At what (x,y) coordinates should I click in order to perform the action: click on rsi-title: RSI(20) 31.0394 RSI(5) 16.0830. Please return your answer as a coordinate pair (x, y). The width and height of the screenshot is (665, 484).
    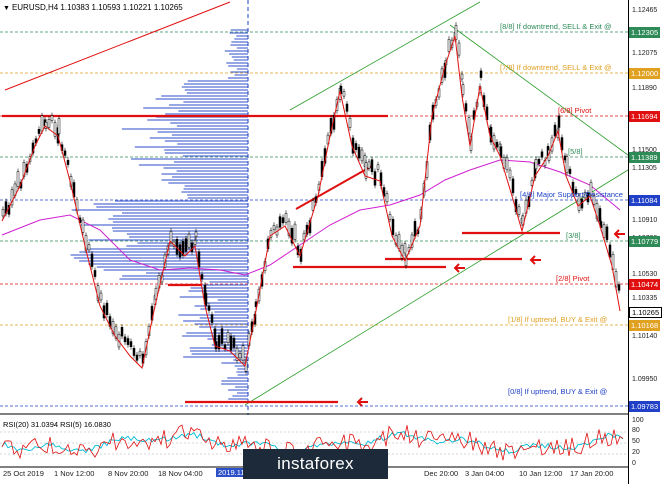
    Looking at the image, I should click on (57, 424).